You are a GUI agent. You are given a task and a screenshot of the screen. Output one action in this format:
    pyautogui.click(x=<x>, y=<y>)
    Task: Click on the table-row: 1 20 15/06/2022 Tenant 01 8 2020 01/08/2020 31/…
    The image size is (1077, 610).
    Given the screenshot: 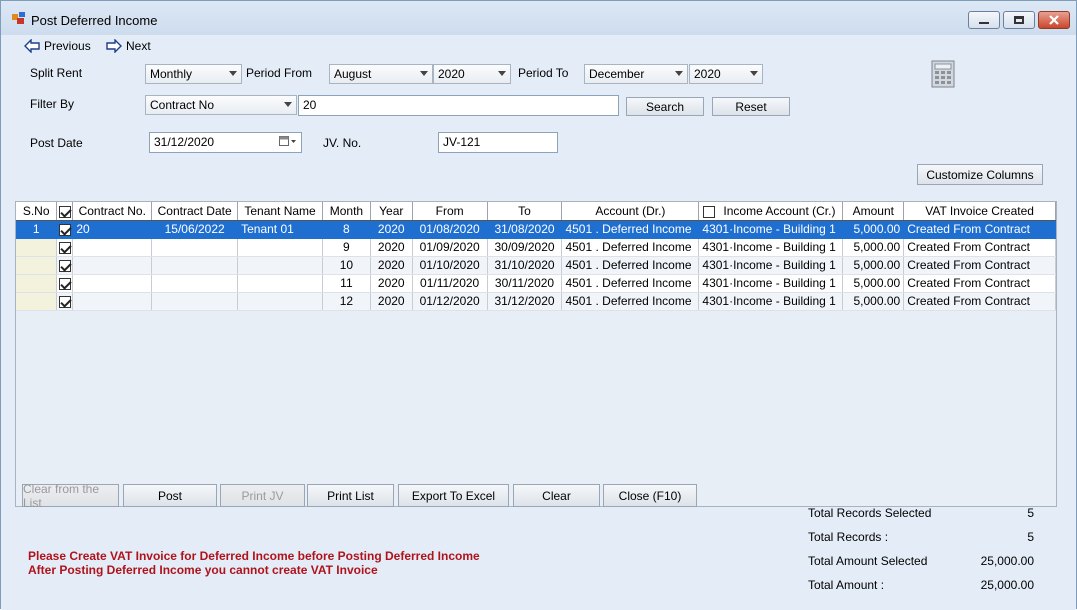 What is the action you would take?
    pyautogui.click(x=536, y=229)
    